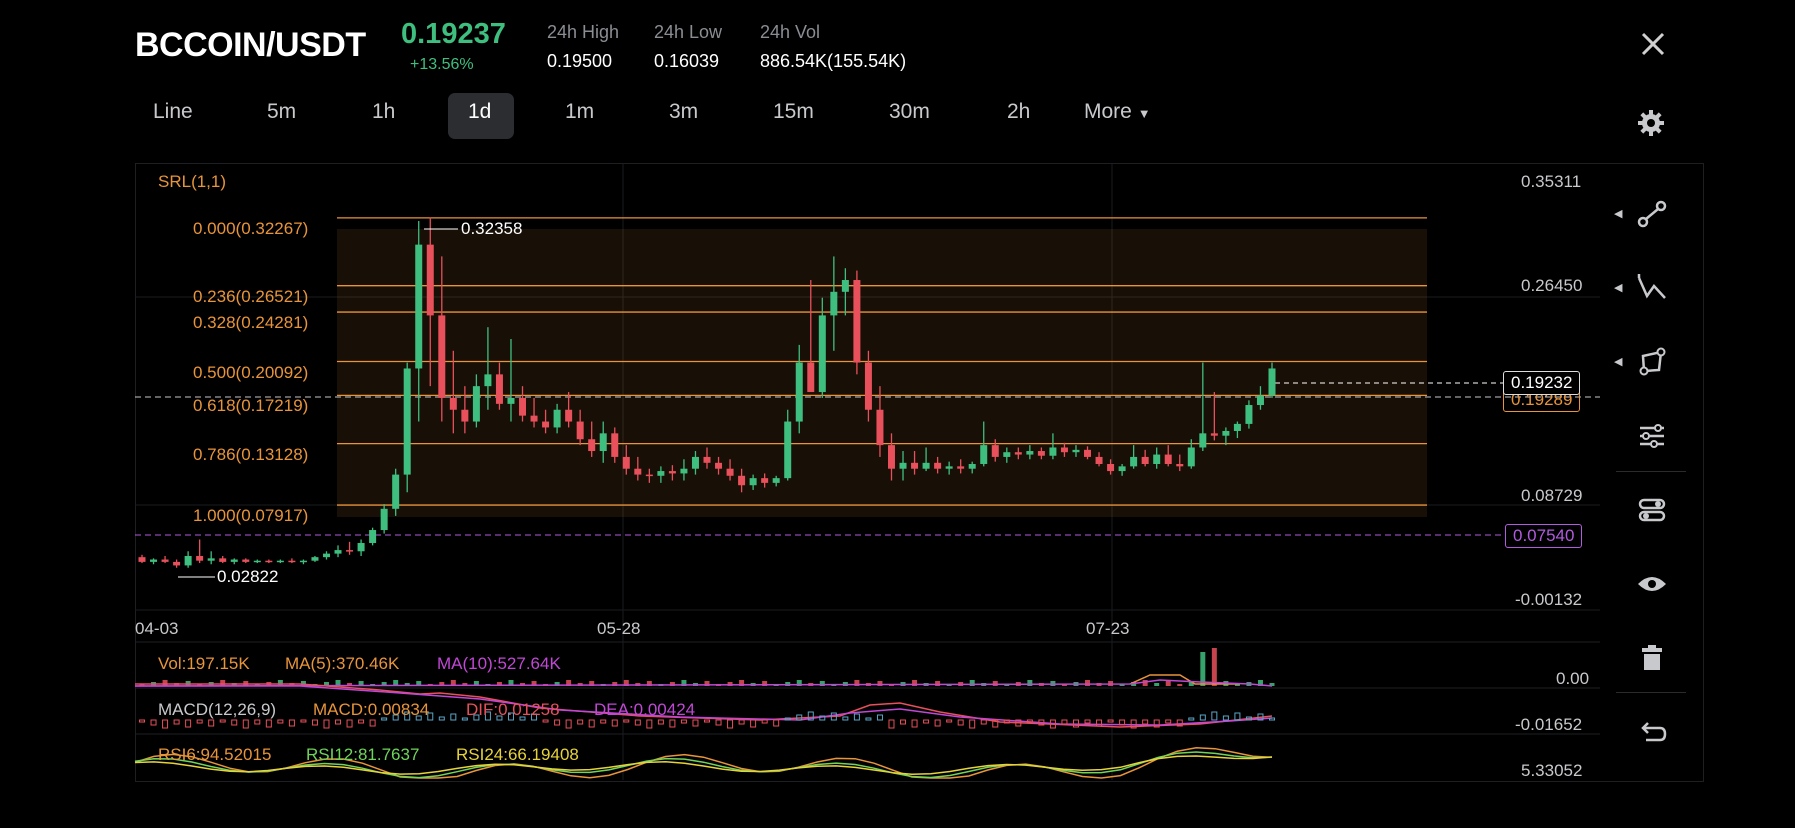 The height and width of the screenshot is (828, 1795). What do you see at coordinates (1549, 724) in the screenshot?
I see `macd-axis-label: -0.01652` at bounding box center [1549, 724].